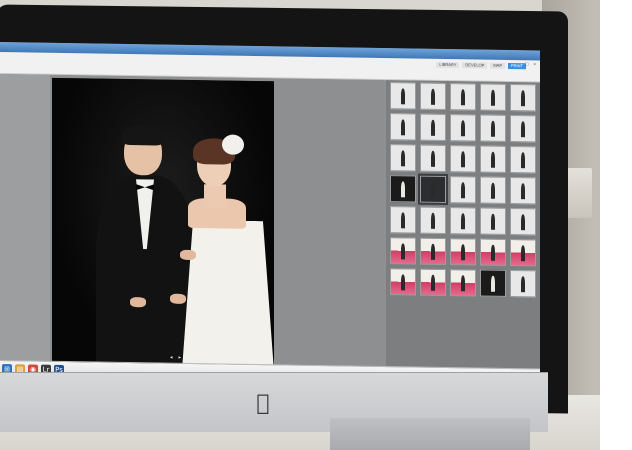  I want to click on module-tabs: LIBRARY DEVELOP MAP PRINT, so click(481, 65).